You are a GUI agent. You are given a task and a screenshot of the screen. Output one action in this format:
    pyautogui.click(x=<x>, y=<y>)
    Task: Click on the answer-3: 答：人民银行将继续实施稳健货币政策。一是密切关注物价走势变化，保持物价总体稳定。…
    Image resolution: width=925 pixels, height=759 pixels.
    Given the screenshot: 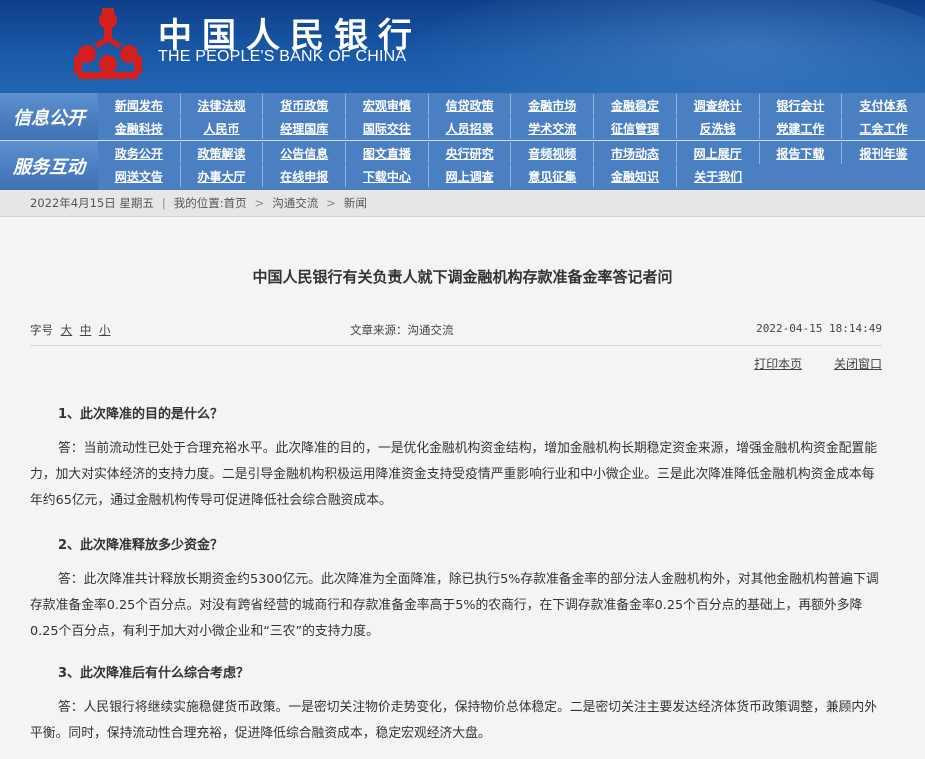 What is the action you would take?
    pyautogui.click(x=453, y=720)
    